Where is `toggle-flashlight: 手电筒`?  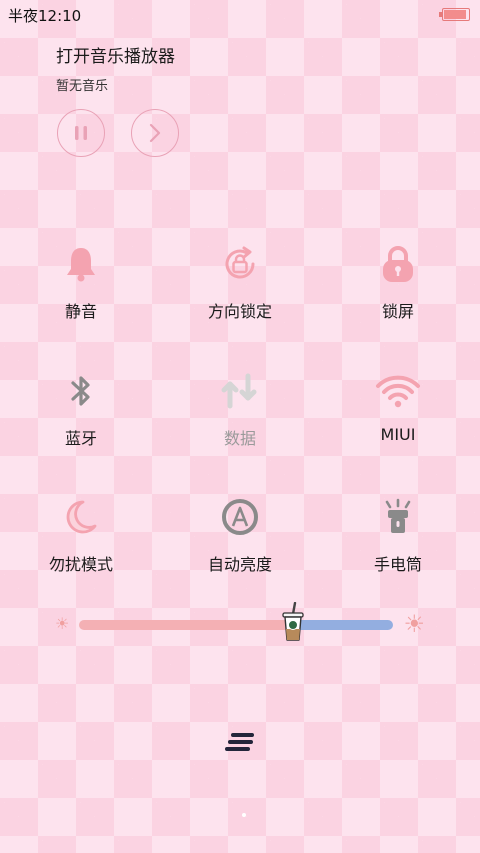 toggle-flashlight: 手电筒 is located at coordinates (398, 536).